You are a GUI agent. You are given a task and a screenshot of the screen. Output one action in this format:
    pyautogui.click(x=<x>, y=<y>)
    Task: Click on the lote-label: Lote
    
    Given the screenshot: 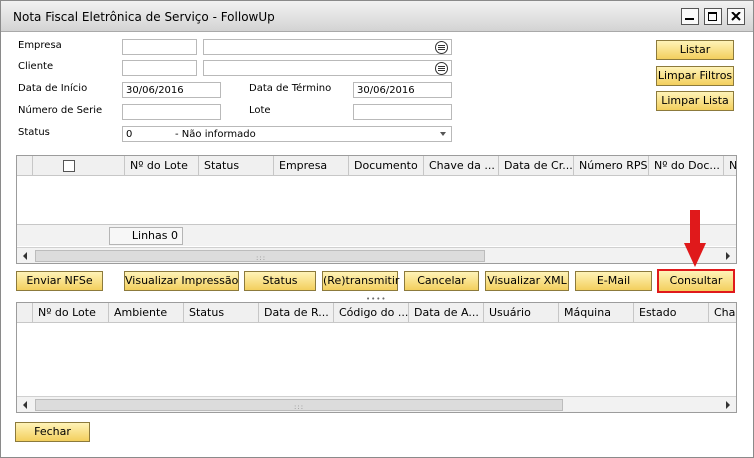 What is the action you would take?
    pyautogui.click(x=260, y=110)
    